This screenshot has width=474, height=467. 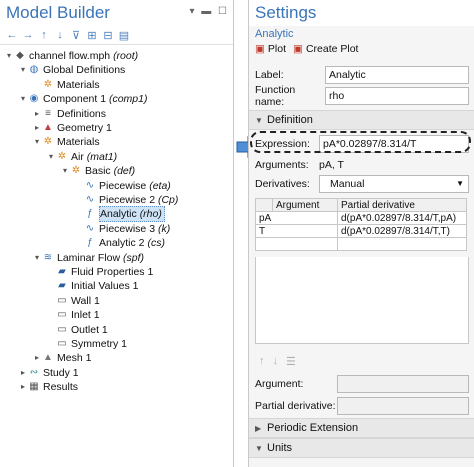 What do you see at coordinates (124, 35) in the screenshot?
I see `view-icon: ▤` at bounding box center [124, 35].